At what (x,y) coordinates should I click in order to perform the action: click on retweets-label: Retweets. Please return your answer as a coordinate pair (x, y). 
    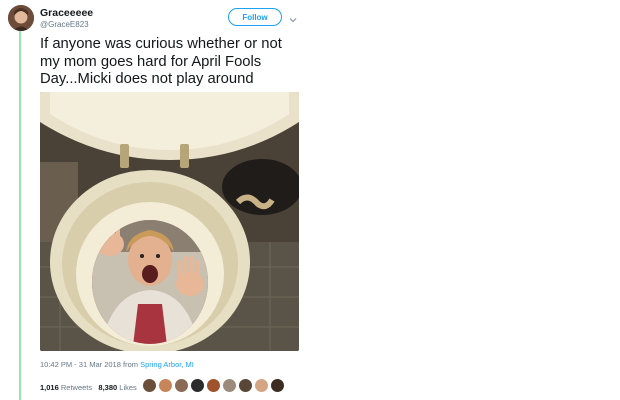
    Looking at the image, I should click on (76, 387).